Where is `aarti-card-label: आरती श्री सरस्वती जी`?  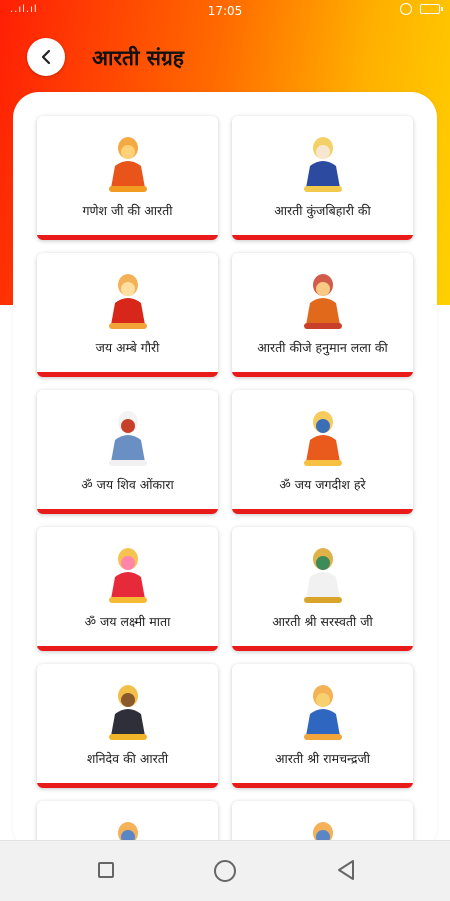
aarti-card-label: आरती श्री सरस्वती जी is located at coordinates (322, 621).